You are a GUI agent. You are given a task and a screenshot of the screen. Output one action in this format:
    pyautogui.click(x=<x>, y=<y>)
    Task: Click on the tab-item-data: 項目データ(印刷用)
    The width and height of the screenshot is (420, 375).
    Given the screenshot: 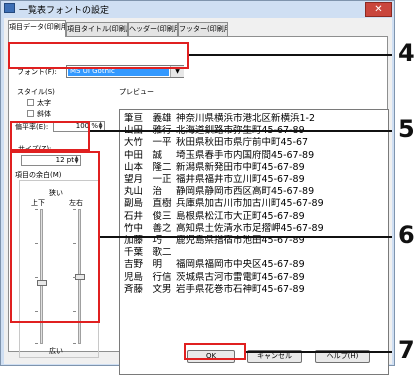 What is the action you would take?
    pyautogui.click(x=37, y=28)
    